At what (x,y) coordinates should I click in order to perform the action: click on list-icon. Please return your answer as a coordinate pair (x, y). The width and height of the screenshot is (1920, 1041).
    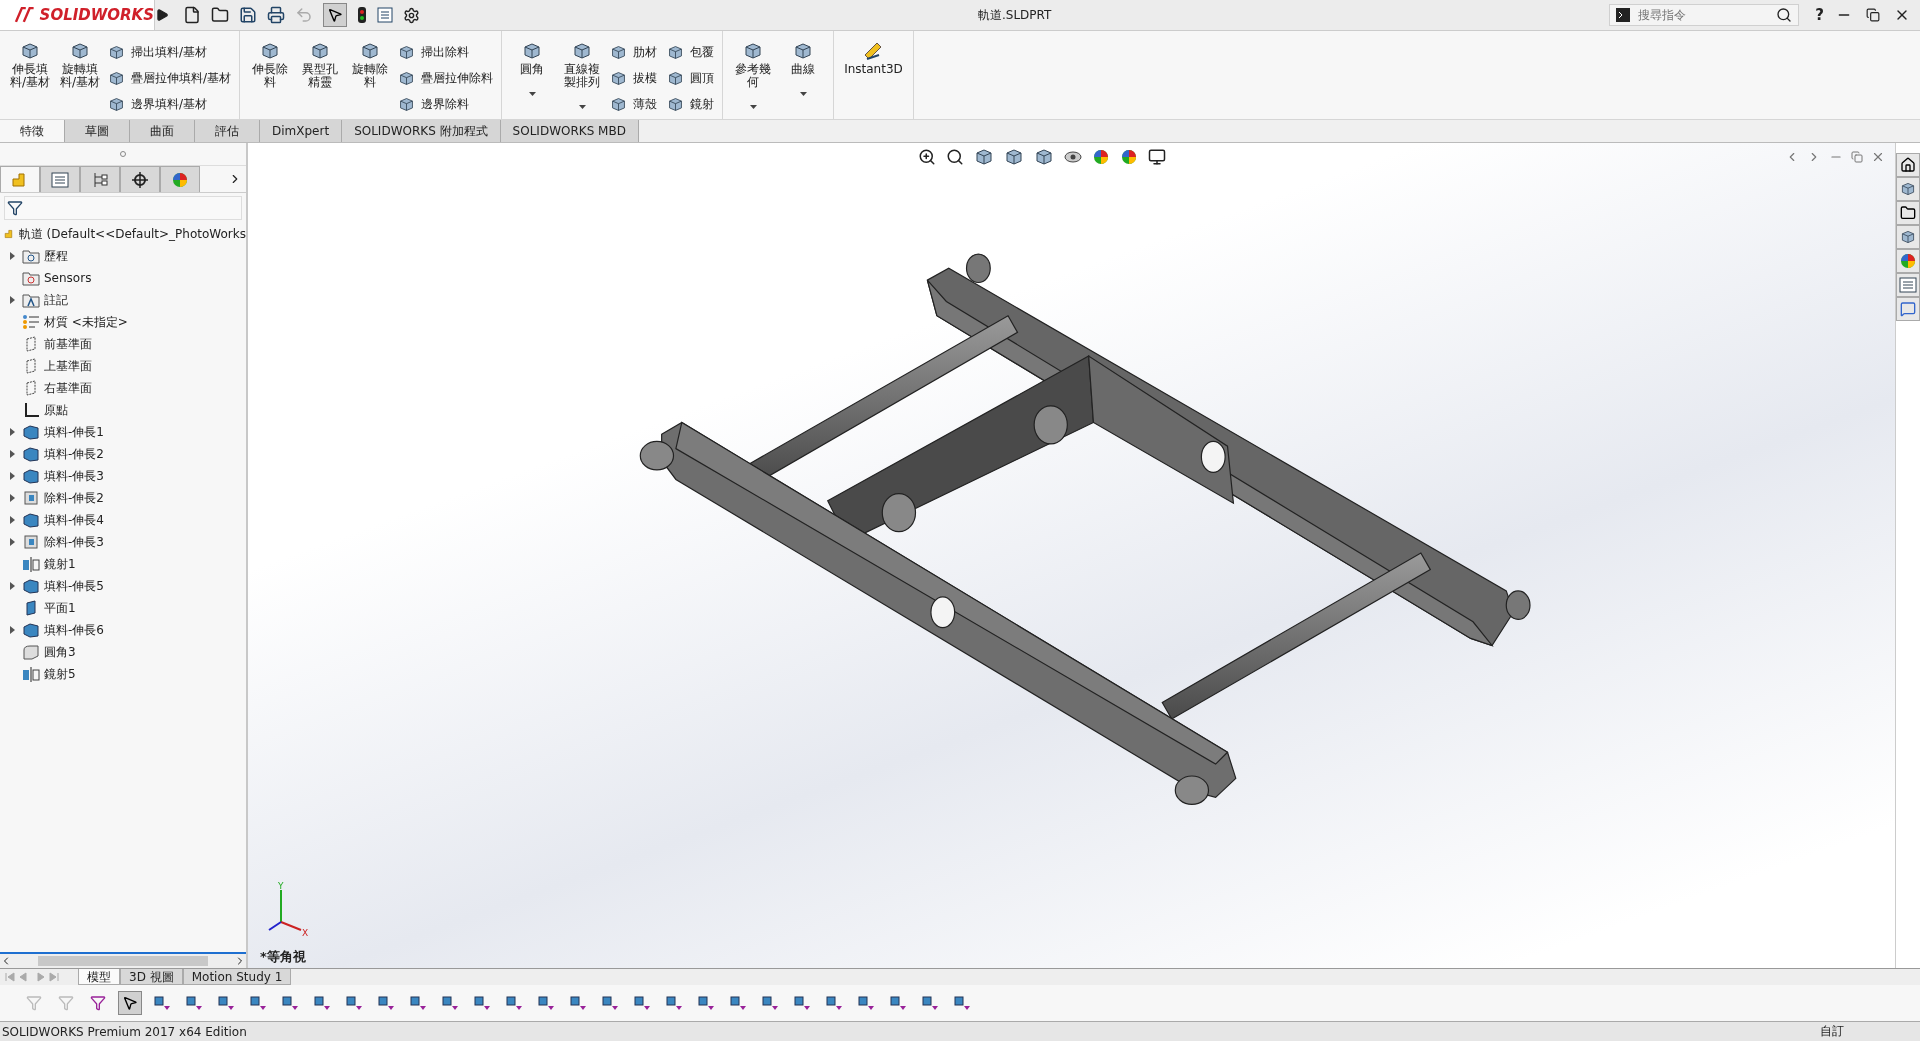
    Looking at the image, I should click on (385, 15).